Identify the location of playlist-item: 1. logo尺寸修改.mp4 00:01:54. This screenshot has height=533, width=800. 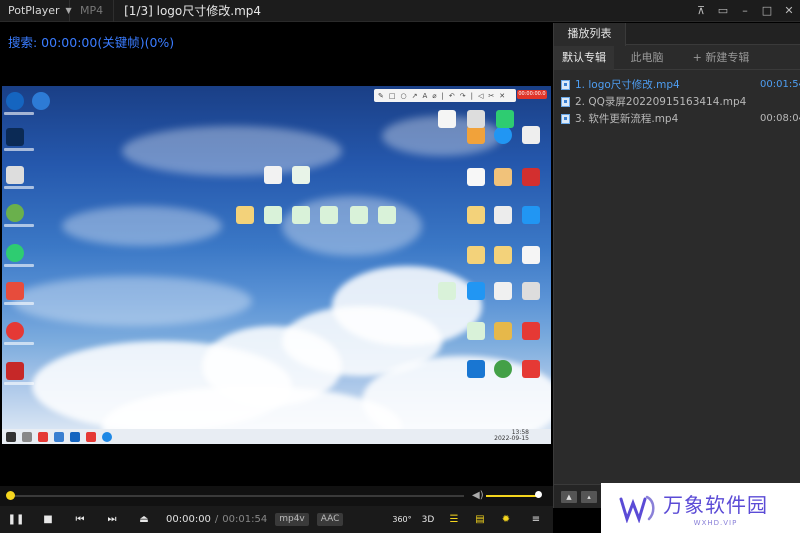
(677, 84).